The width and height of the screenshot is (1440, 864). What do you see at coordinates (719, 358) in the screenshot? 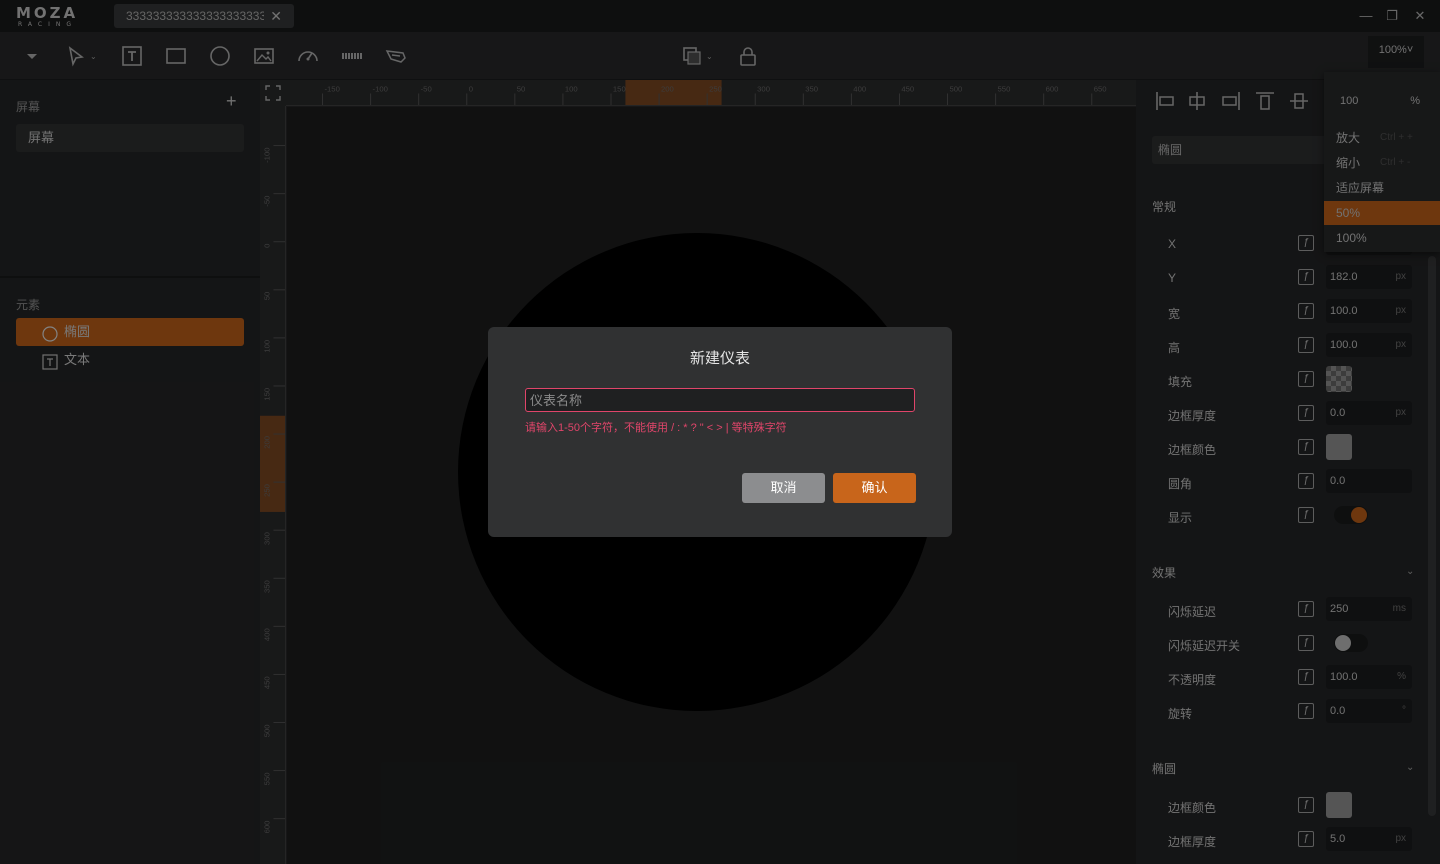
I see `dialog-title: 新建仪表` at bounding box center [719, 358].